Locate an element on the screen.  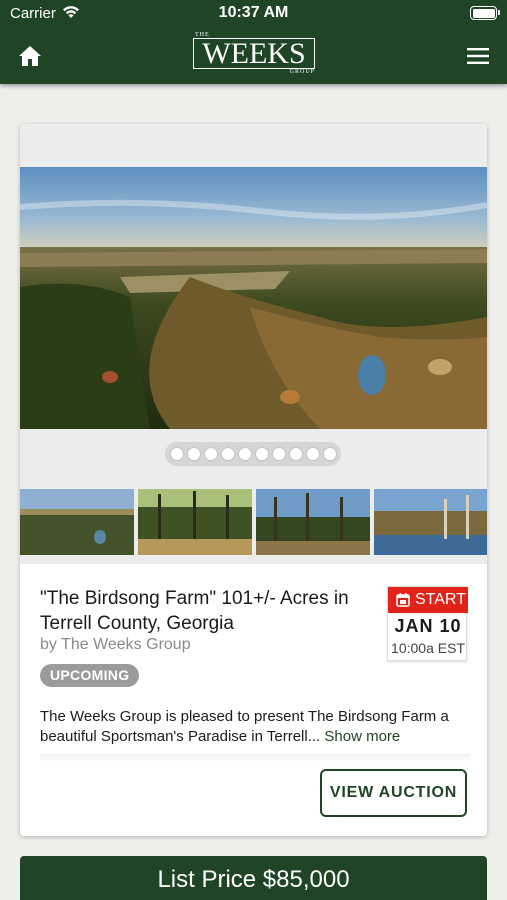
show-more-link: Show more is located at coordinates (362, 736).